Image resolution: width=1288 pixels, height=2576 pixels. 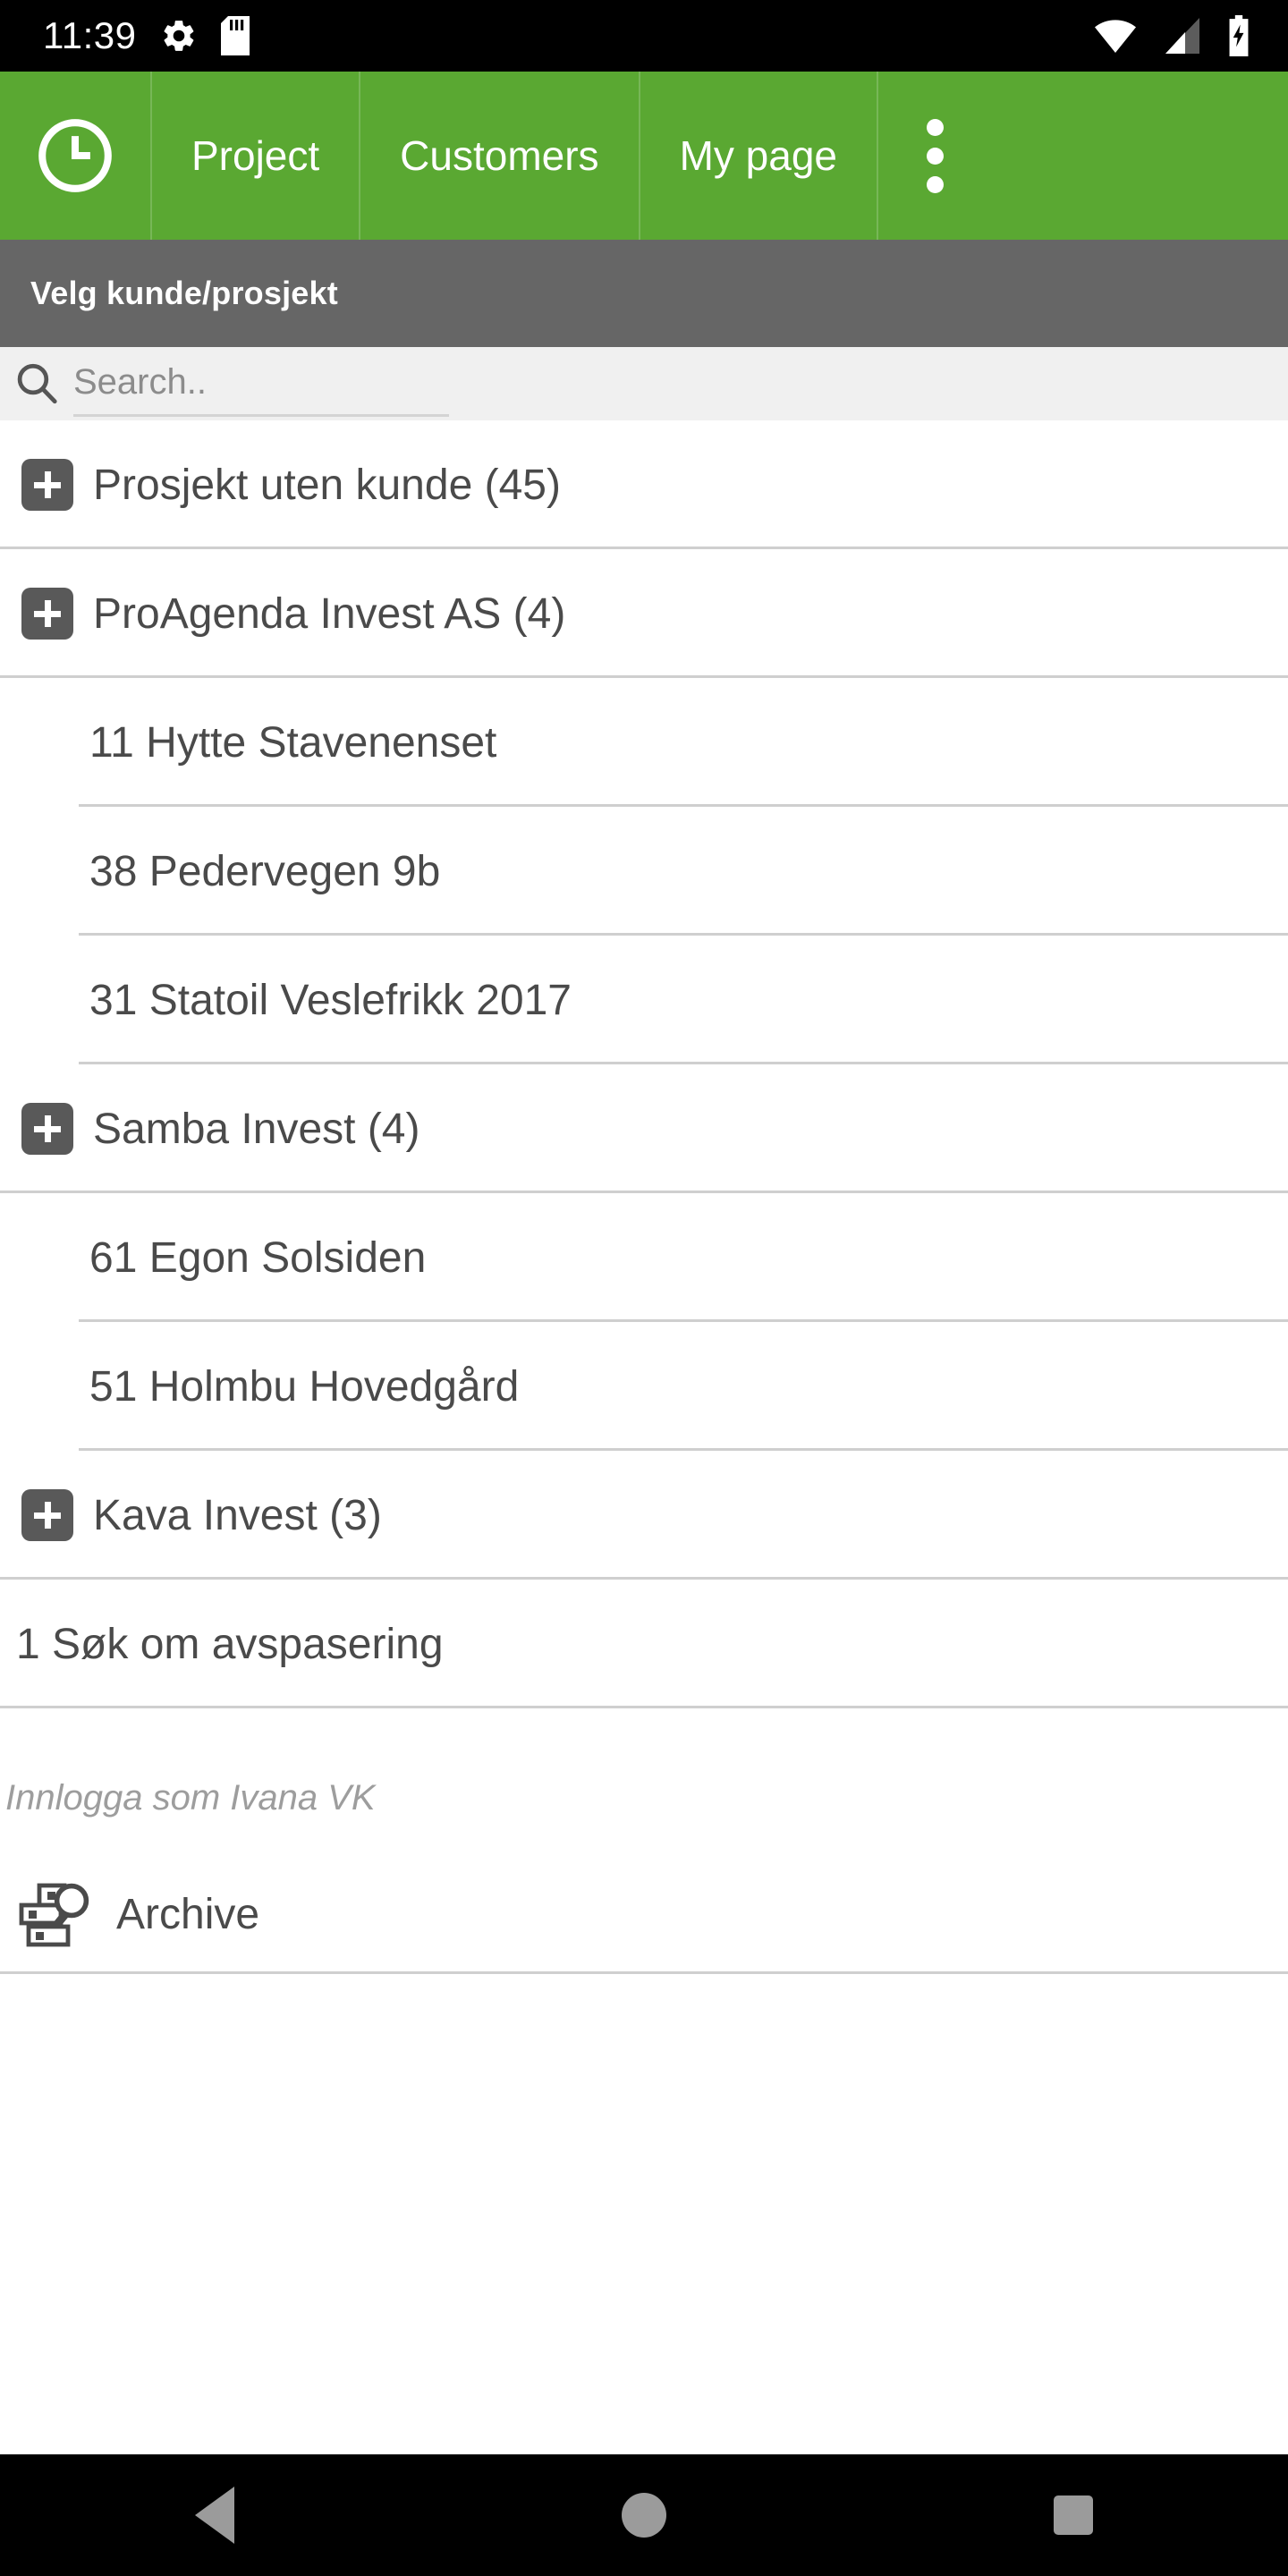 What do you see at coordinates (644, 1798) in the screenshot?
I see `logged-in-status: Innlogga som Ivana VK` at bounding box center [644, 1798].